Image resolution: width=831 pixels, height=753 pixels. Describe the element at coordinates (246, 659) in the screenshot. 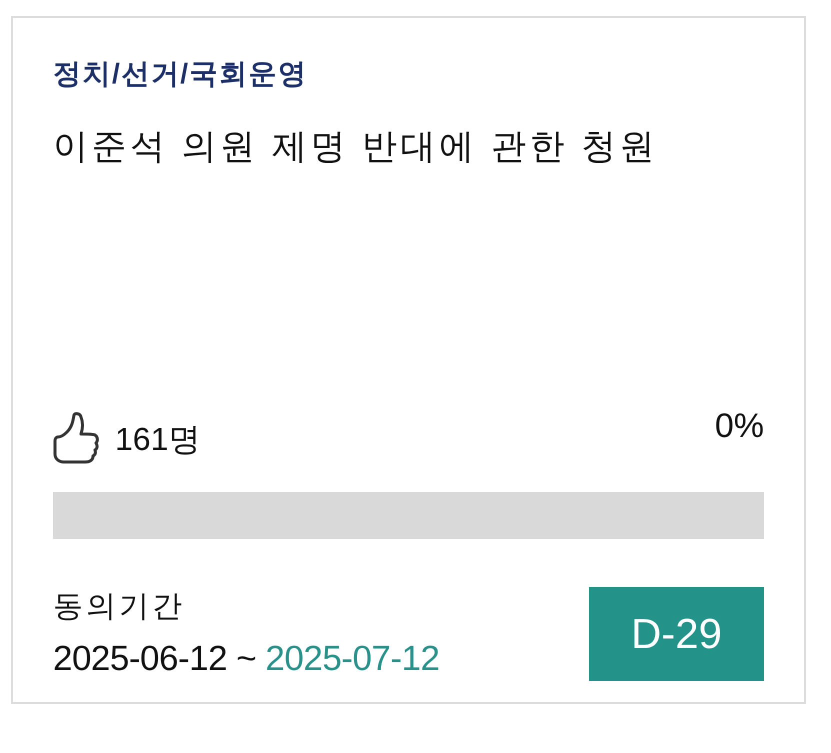

I see `date-range: 2025-06-12 ~ 2025-07-12` at that location.